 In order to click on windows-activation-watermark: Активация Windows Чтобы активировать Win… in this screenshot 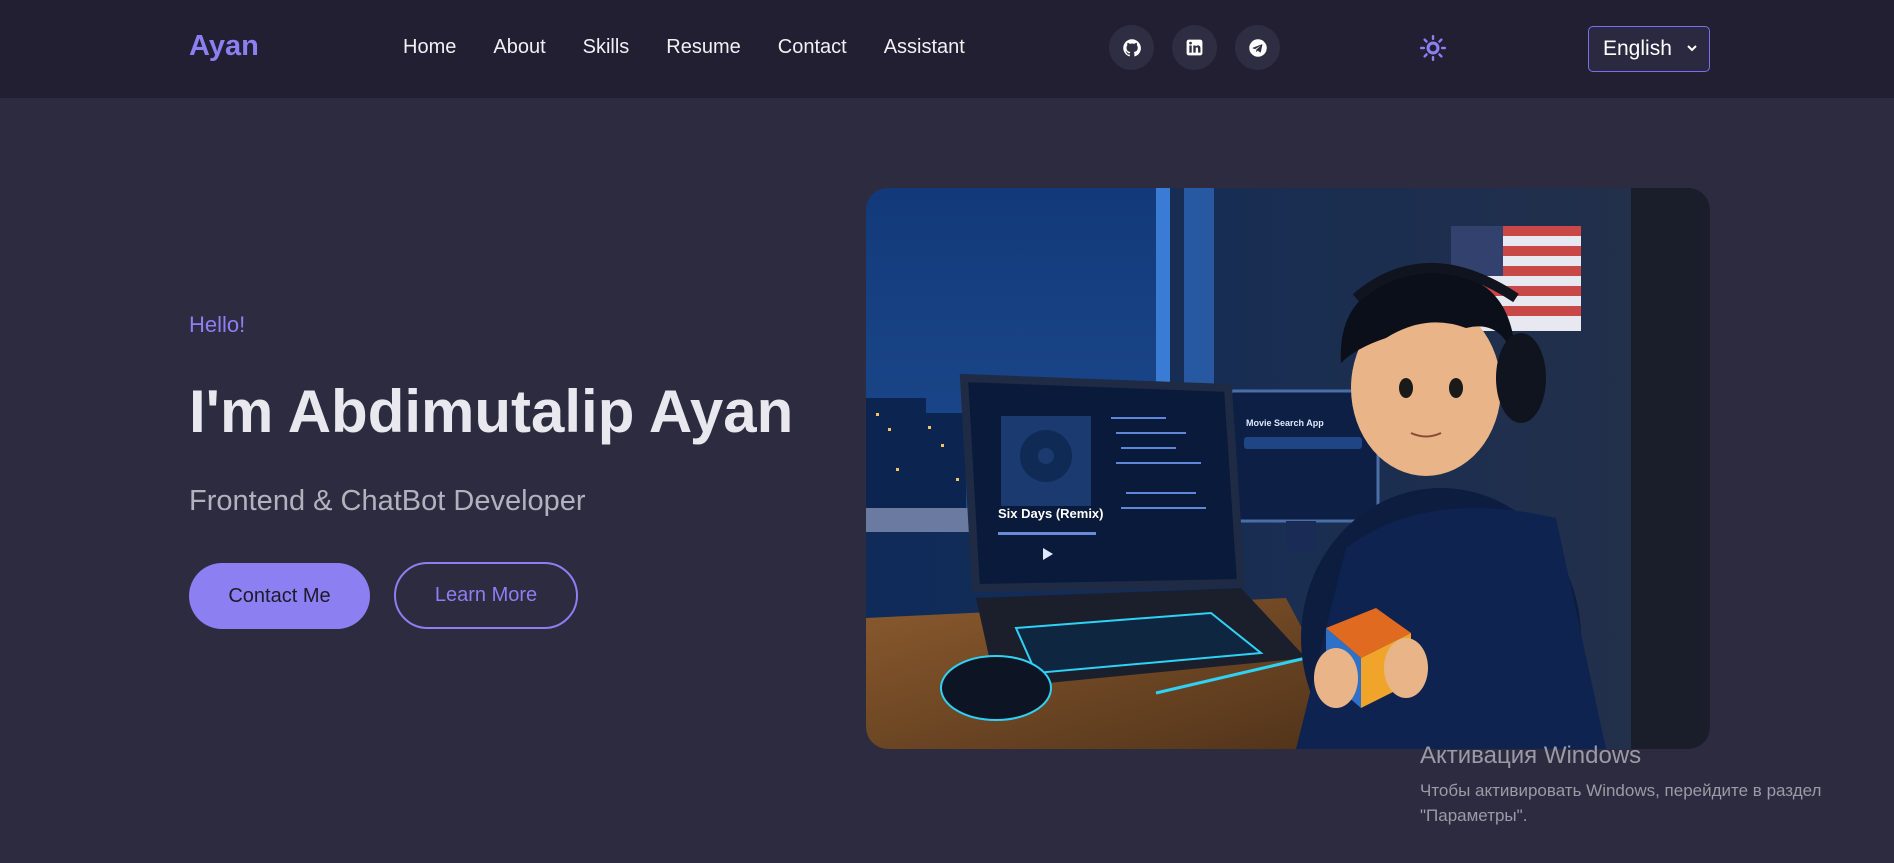, I will do `click(1650, 785)`.